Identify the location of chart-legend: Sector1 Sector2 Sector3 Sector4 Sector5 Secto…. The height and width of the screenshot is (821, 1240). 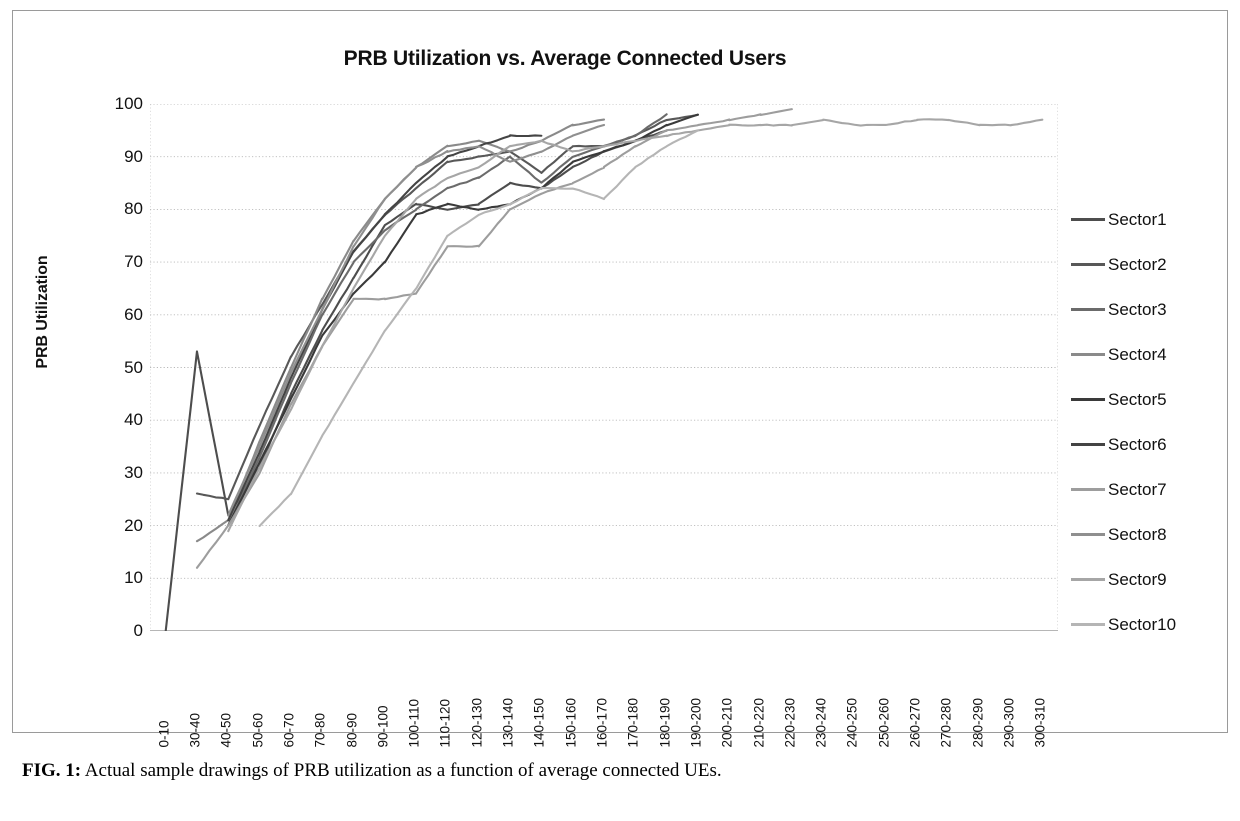
(1155, 422).